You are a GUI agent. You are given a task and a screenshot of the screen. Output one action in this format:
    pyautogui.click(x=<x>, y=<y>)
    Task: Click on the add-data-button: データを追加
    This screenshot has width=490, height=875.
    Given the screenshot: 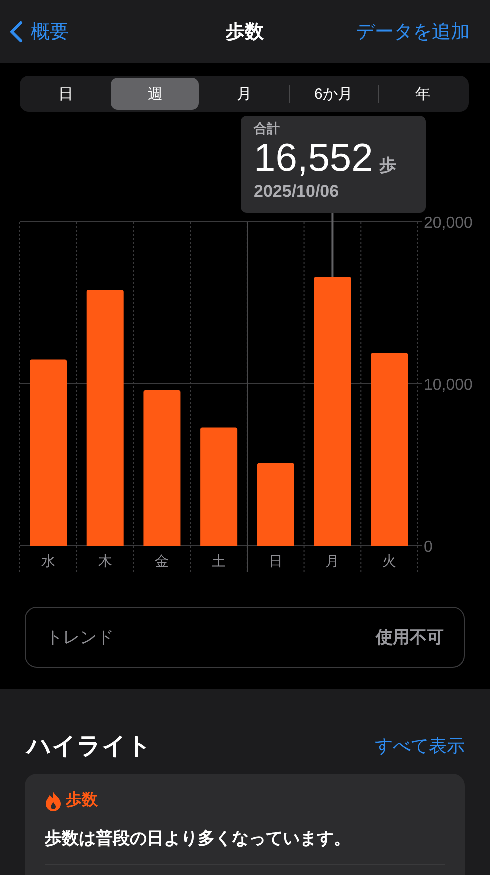 What is the action you would take?
    pyautogui.click(x=413, y=31)
    